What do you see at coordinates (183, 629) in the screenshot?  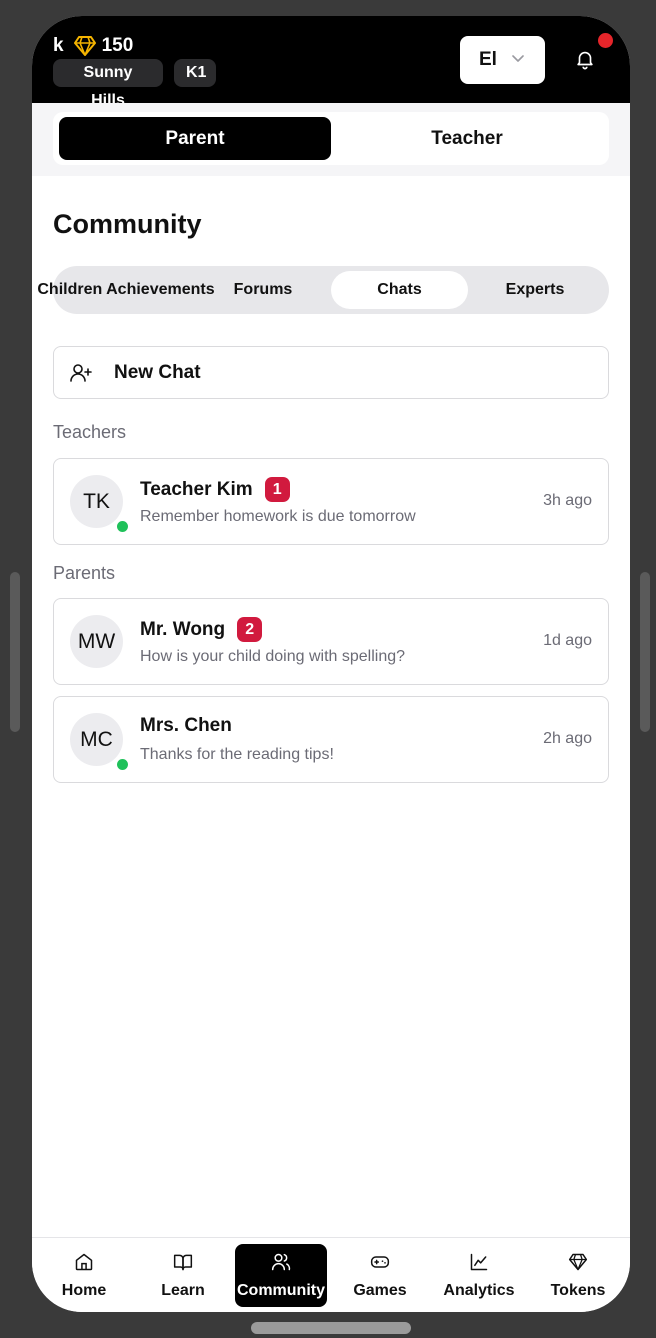 I see `chat-name: Mr. Wong` at bounding box center [183, 629].